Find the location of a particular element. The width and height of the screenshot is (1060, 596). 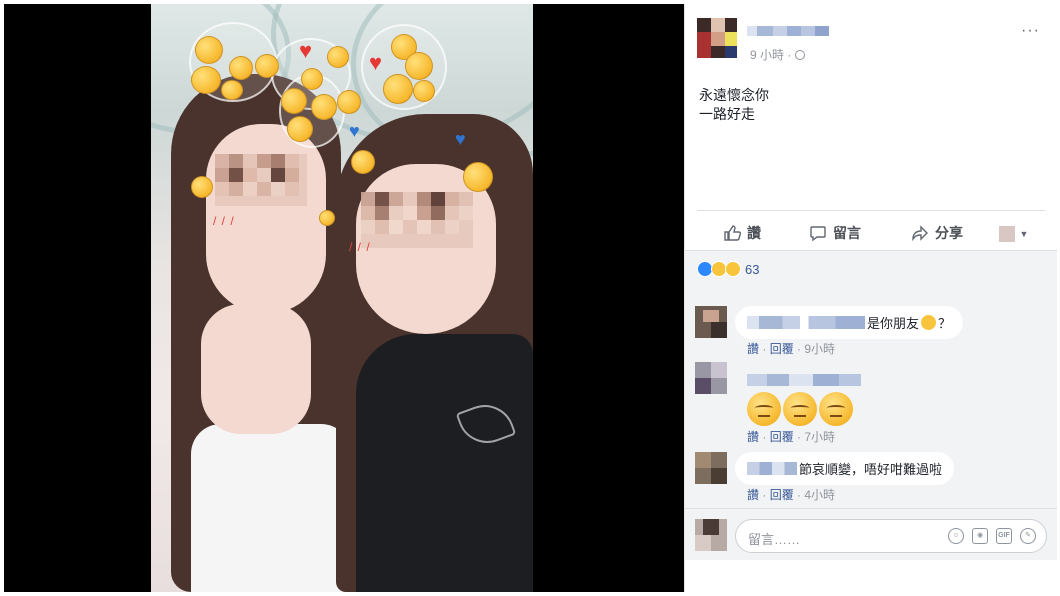

comment-emoji-group is located at coordinates (801, 409).